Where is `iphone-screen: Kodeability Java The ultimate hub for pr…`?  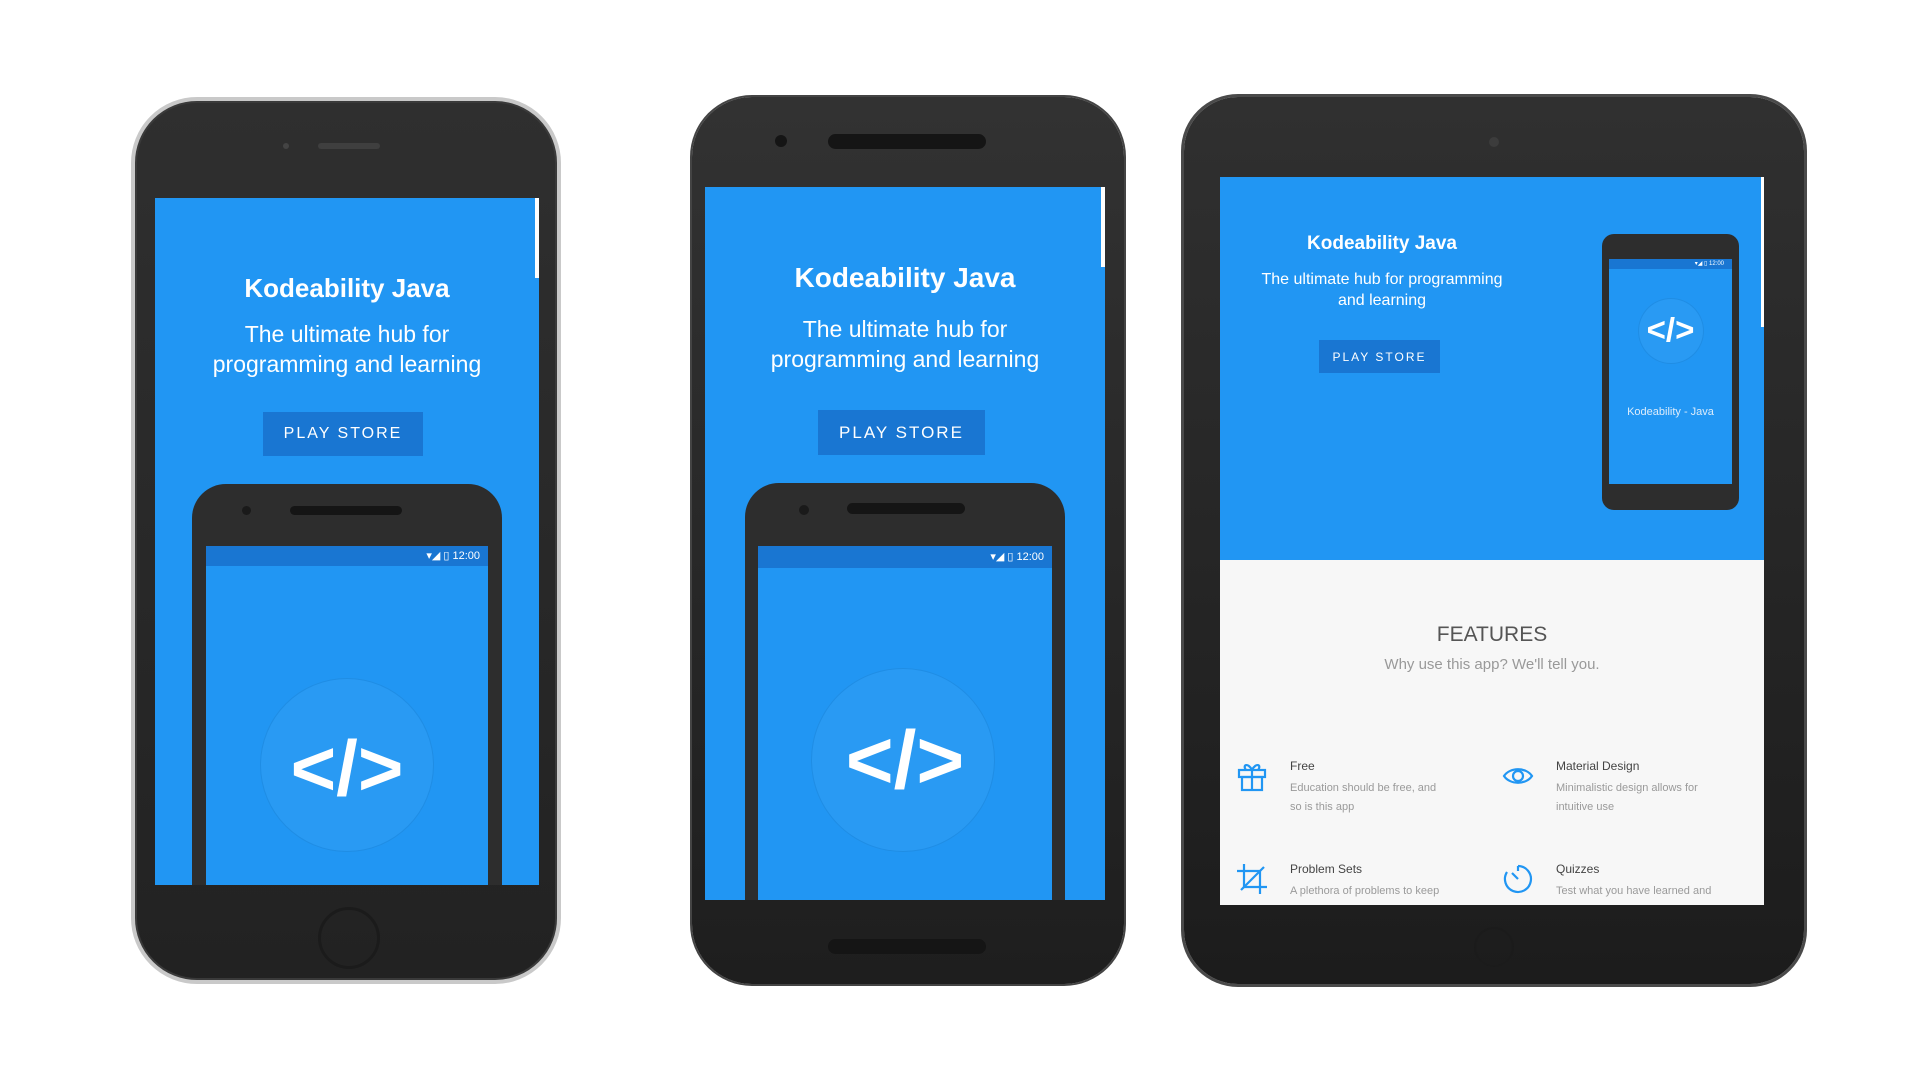
iphone-screen: Kodeability Java The ultimate hub for pr… is located at coordinates (347, 541).